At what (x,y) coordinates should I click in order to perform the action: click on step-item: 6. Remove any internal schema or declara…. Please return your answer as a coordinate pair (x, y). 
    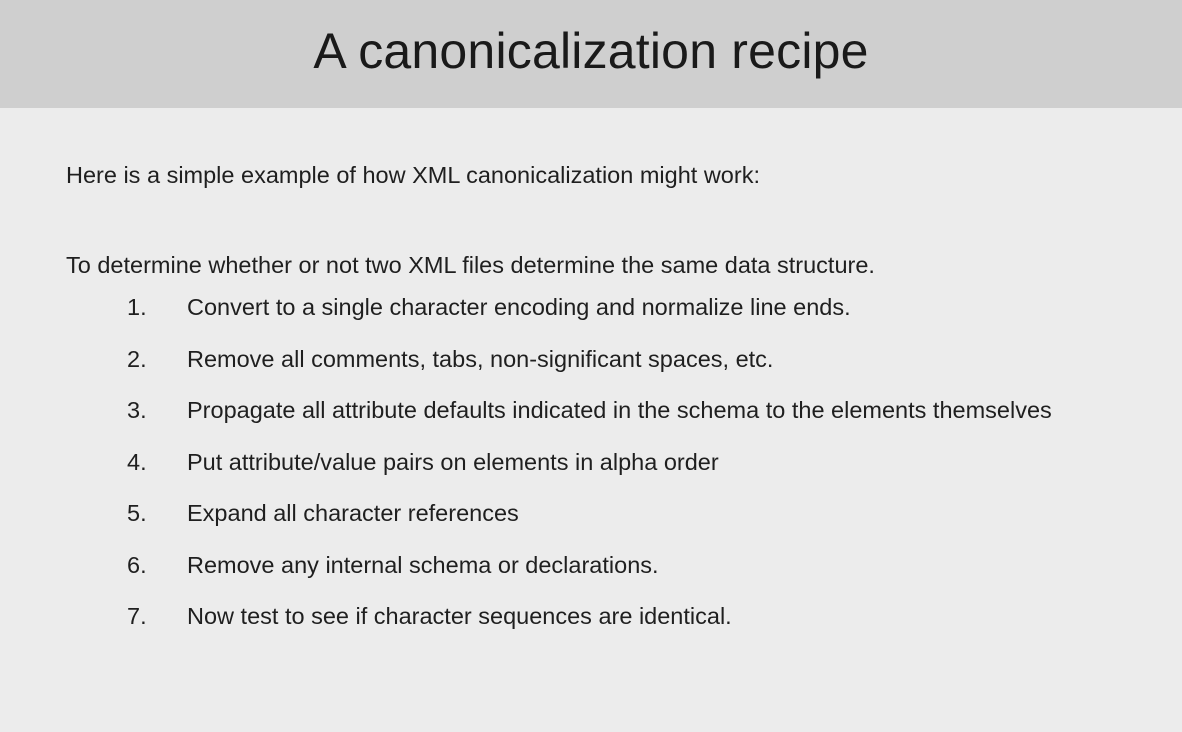
    Looking at the image, I should click on (606, 565).